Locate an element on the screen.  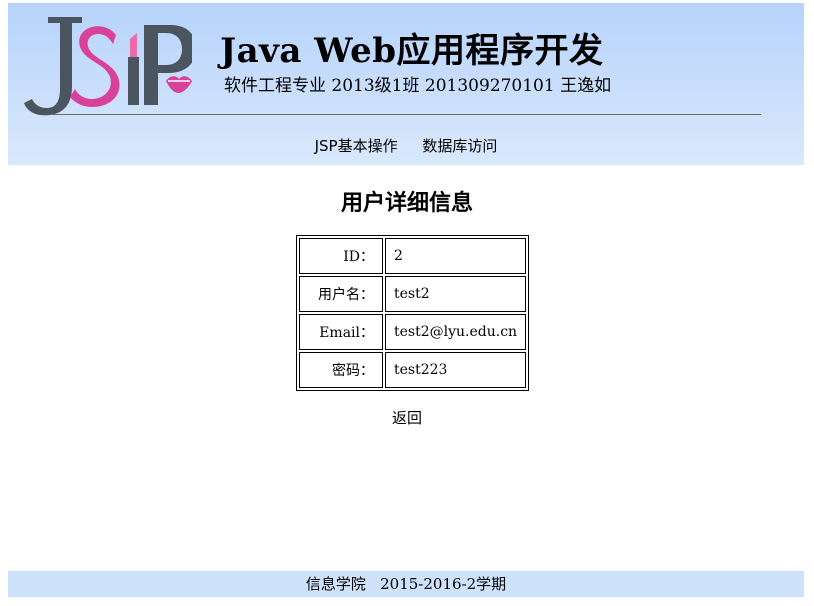
email-value: test2@lyu.edu.cn is located at coordinates (456, 332).